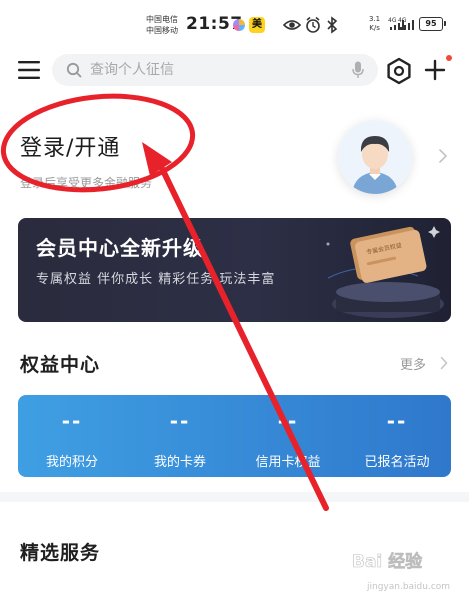 This screenshot has width=469, height=600. Describe the element at coordinates (358, 70) in the screenshot. I see `microphone-icon` at that location.